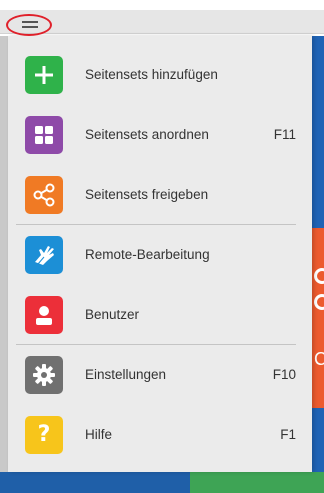 The image size is (324, 493). I want to click on menu-toggle-button, so click(30, 27).